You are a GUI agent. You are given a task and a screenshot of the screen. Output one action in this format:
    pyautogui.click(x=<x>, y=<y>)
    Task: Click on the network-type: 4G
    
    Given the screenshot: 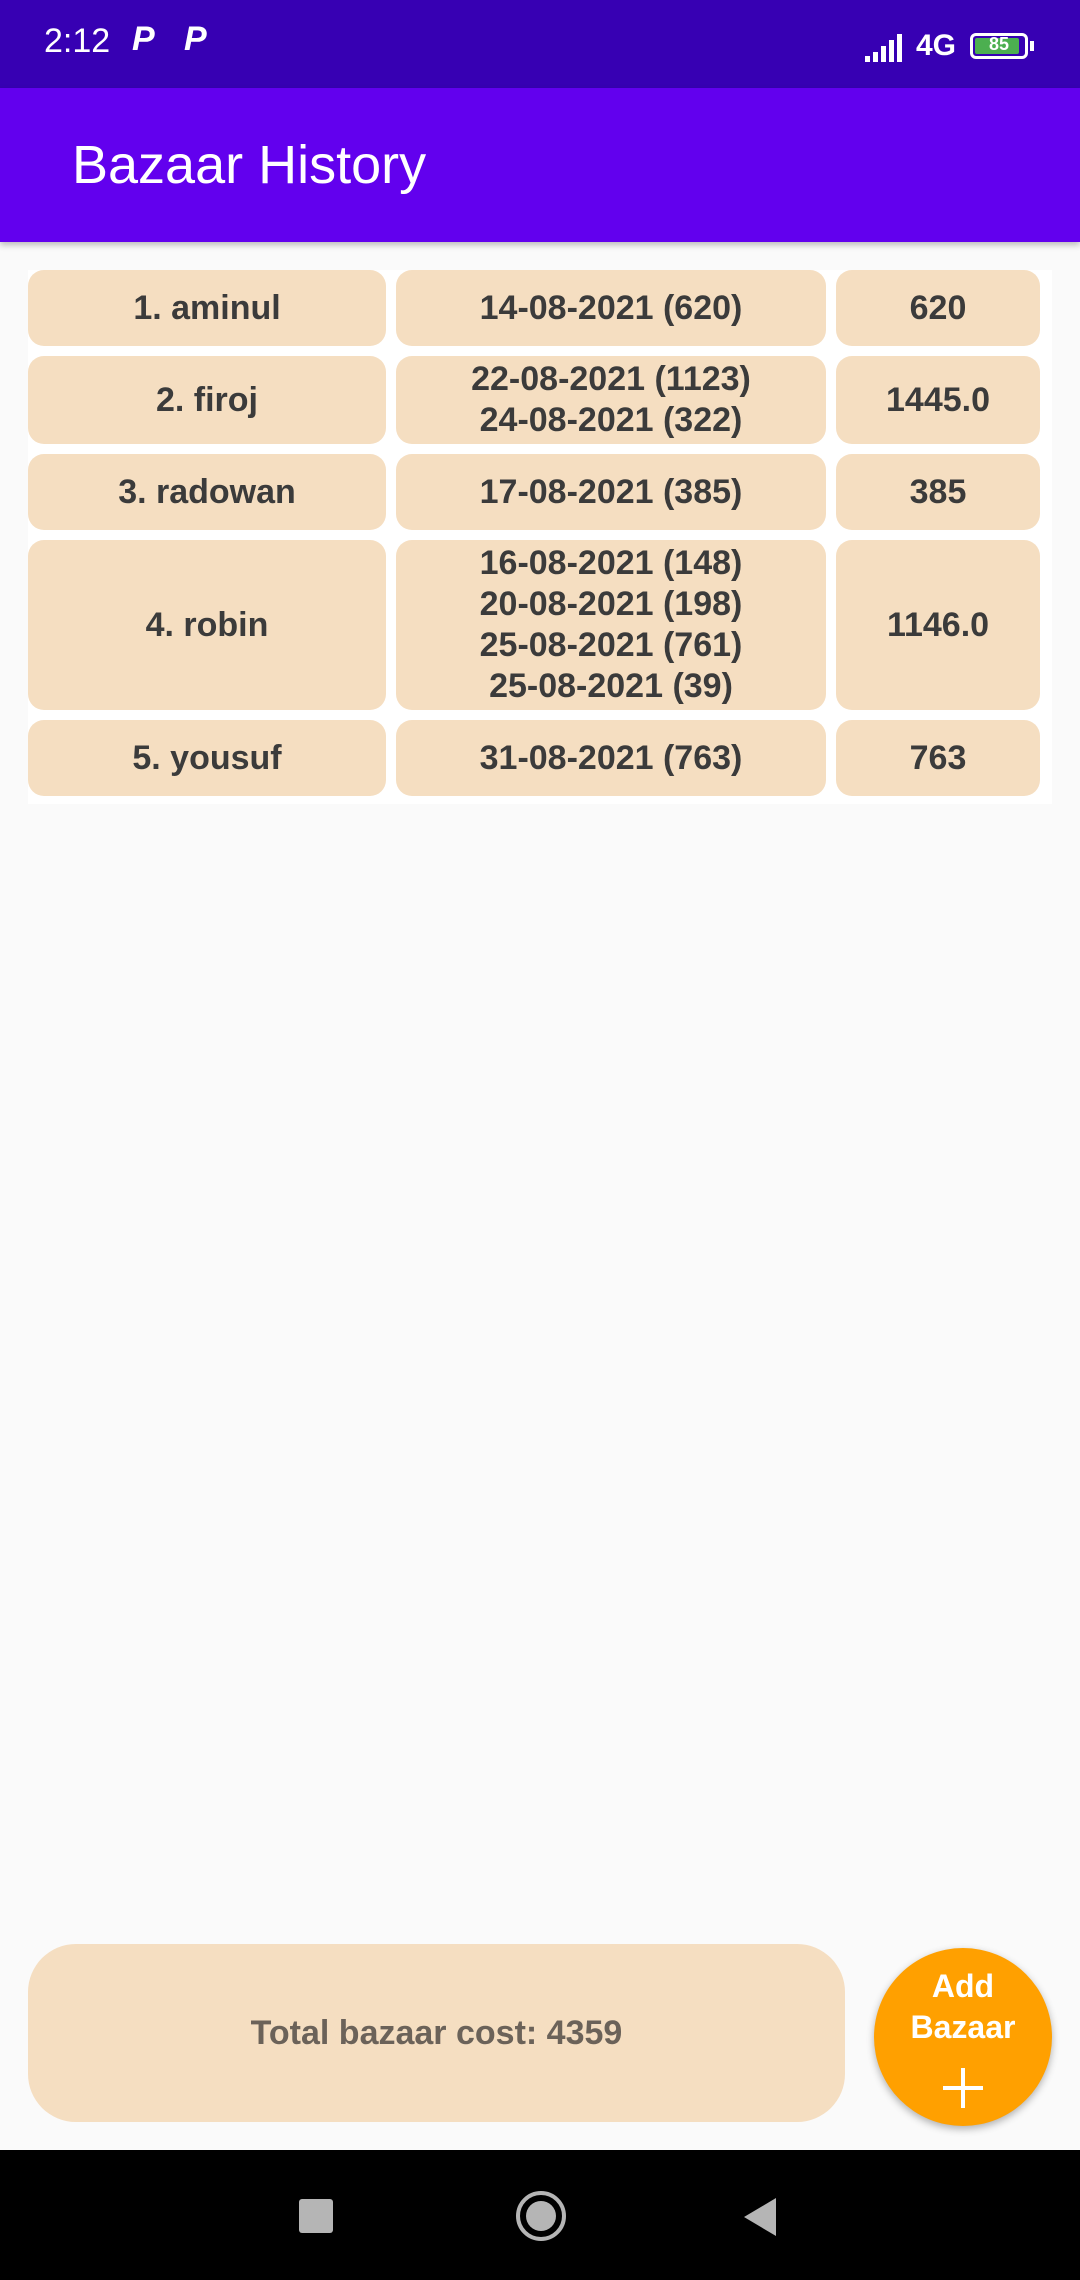 What is the action you would take?
    pyautogui.click(x=935, y=45)
    